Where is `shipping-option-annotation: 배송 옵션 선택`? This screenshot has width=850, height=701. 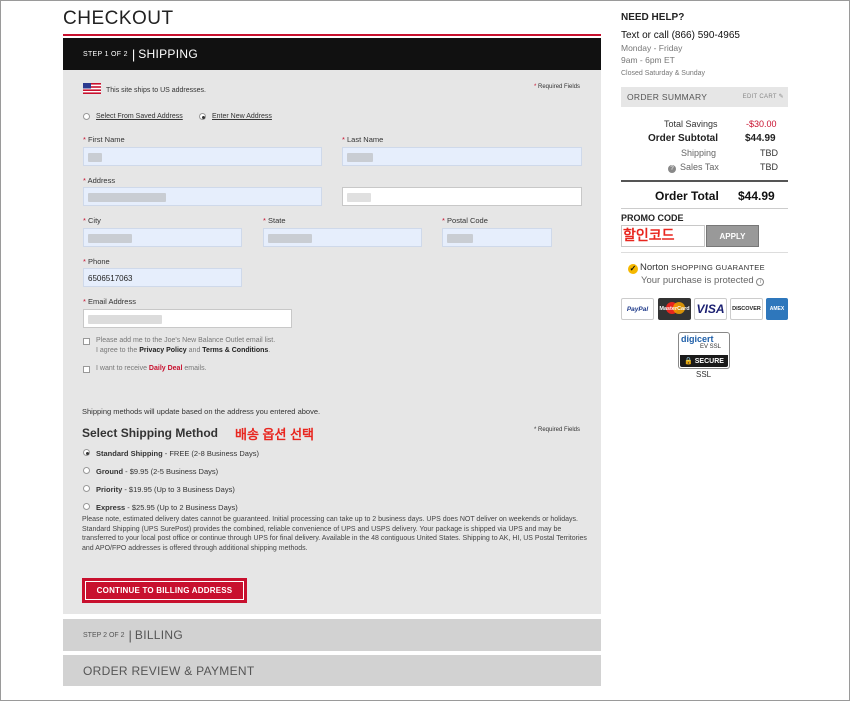
shipping-option-annotation: 배송 옵션 선택 is located at coordinates (274, 434).